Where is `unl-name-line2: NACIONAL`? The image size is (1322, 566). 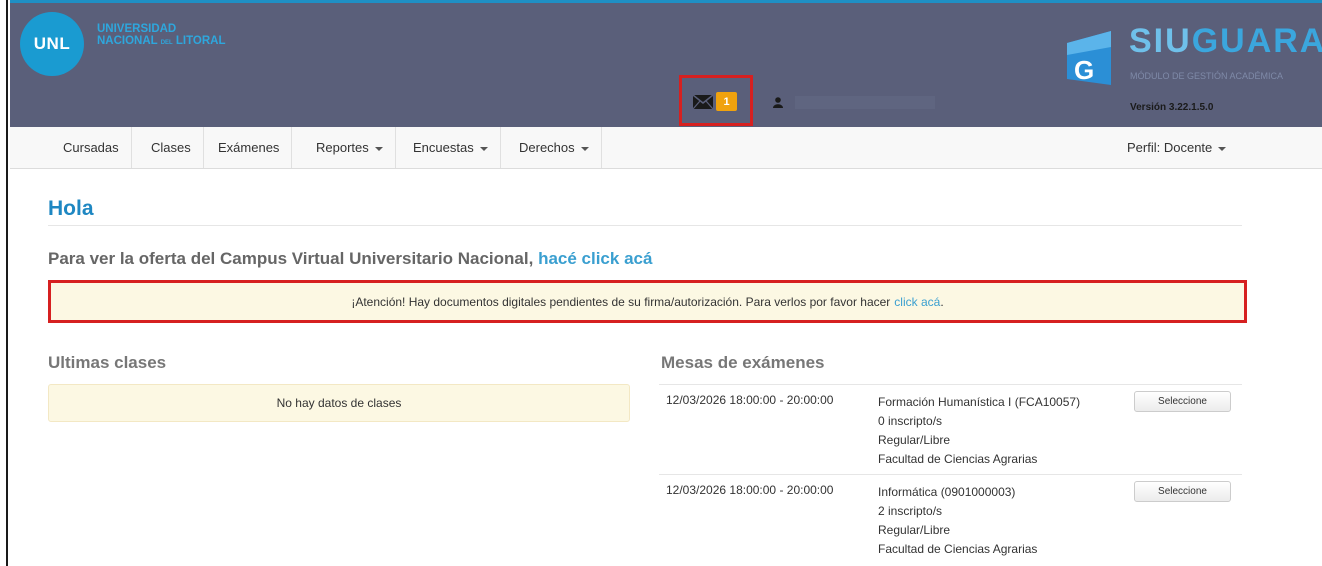
unl-name-line2: NACIONAL is located at coordinates (127, 41).